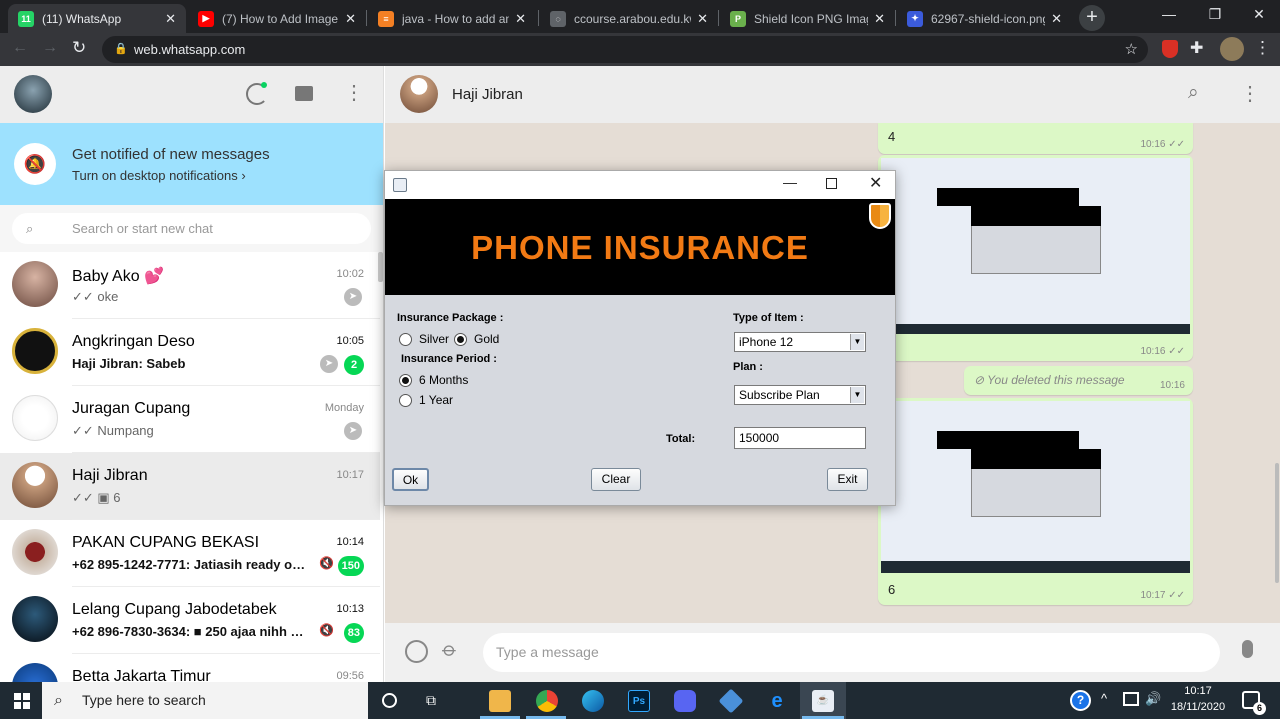 This screenshot has width=1280, height=719. I want to click on internet-explorer-icon: e, so click(777, 701).